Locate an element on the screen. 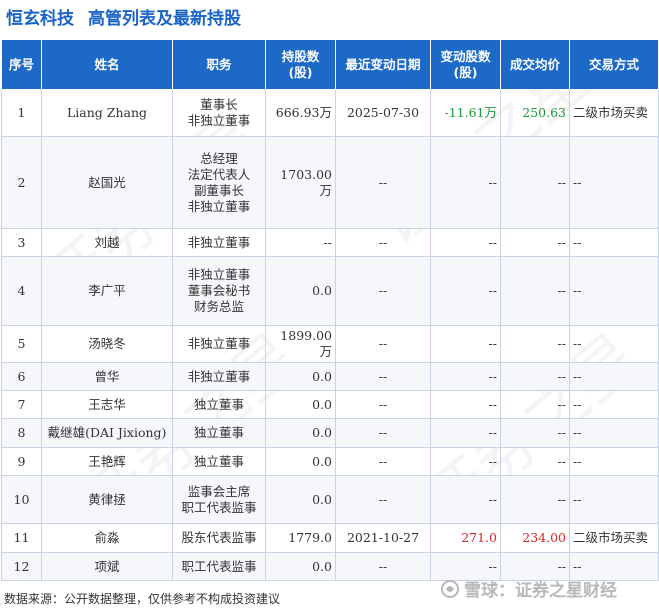 The height and width of the screenshot is (608, 659). col-header-method: 交易方式 is located at coordinates (614, 64).